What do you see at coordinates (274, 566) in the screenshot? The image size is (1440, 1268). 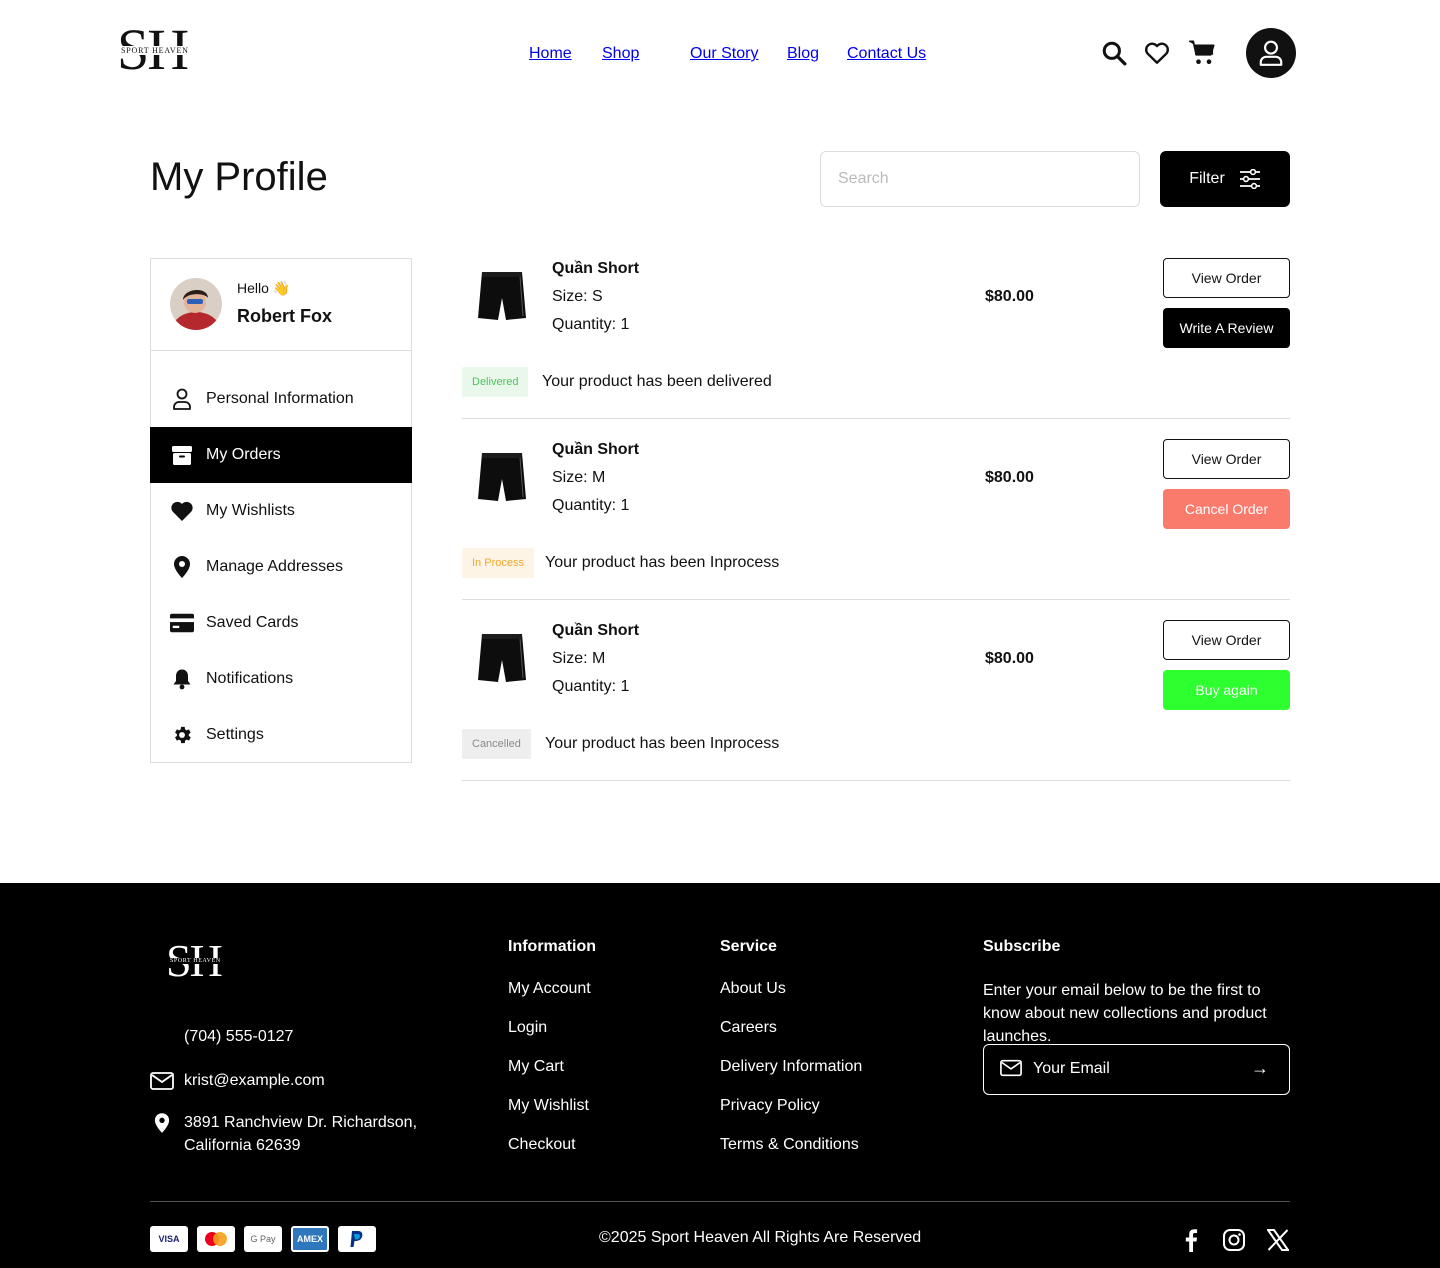 I see `sidebar-item-label: Manage Addresses` at bounding box center [274, 566].